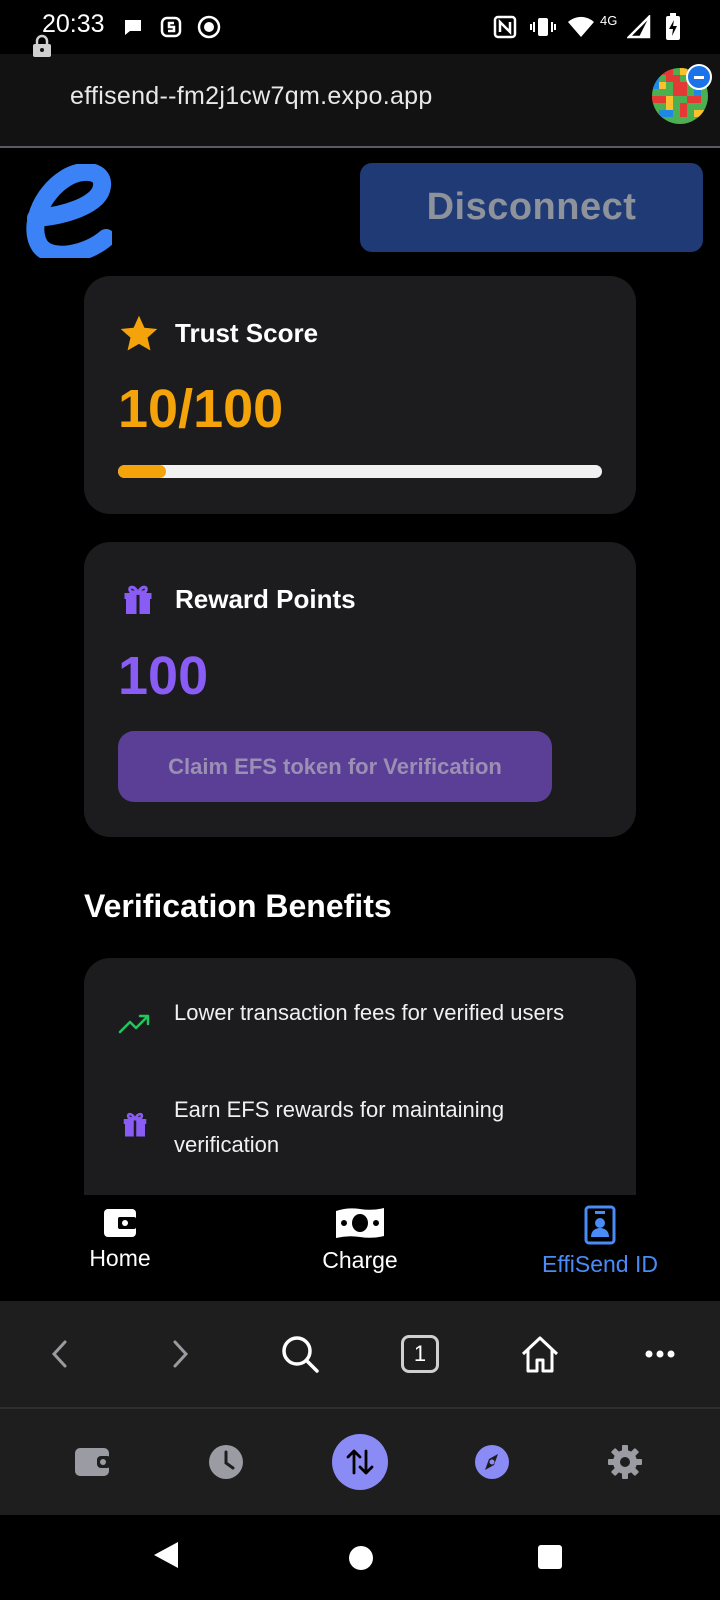 The image size is (720, 1600). Describe the element at coordinates (600, 1250) in the screenshot. I see `tab-effisend-id: EffiSend ID` at that location.